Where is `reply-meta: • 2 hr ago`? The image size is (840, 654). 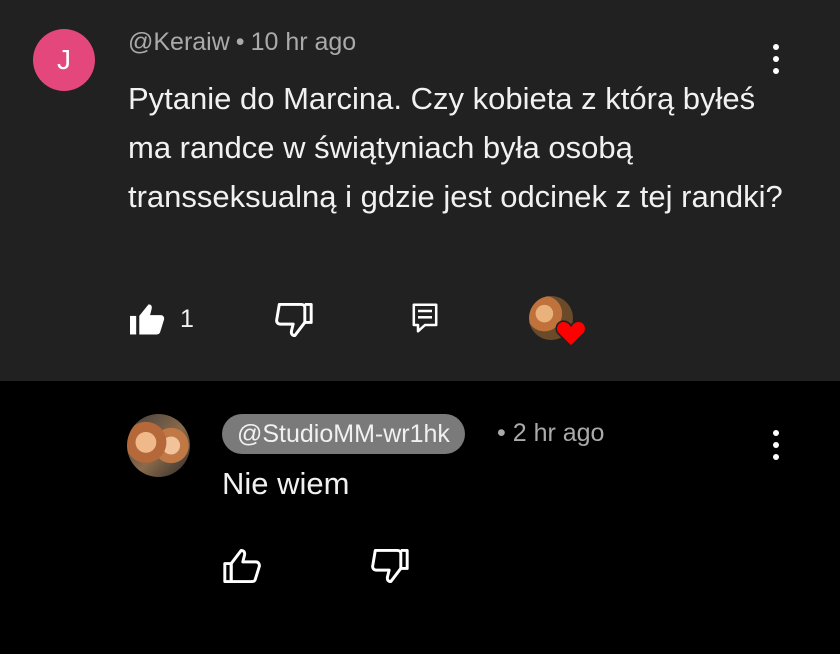
reply-meta: • 2 hr ago is located at coordinates (550, 433).